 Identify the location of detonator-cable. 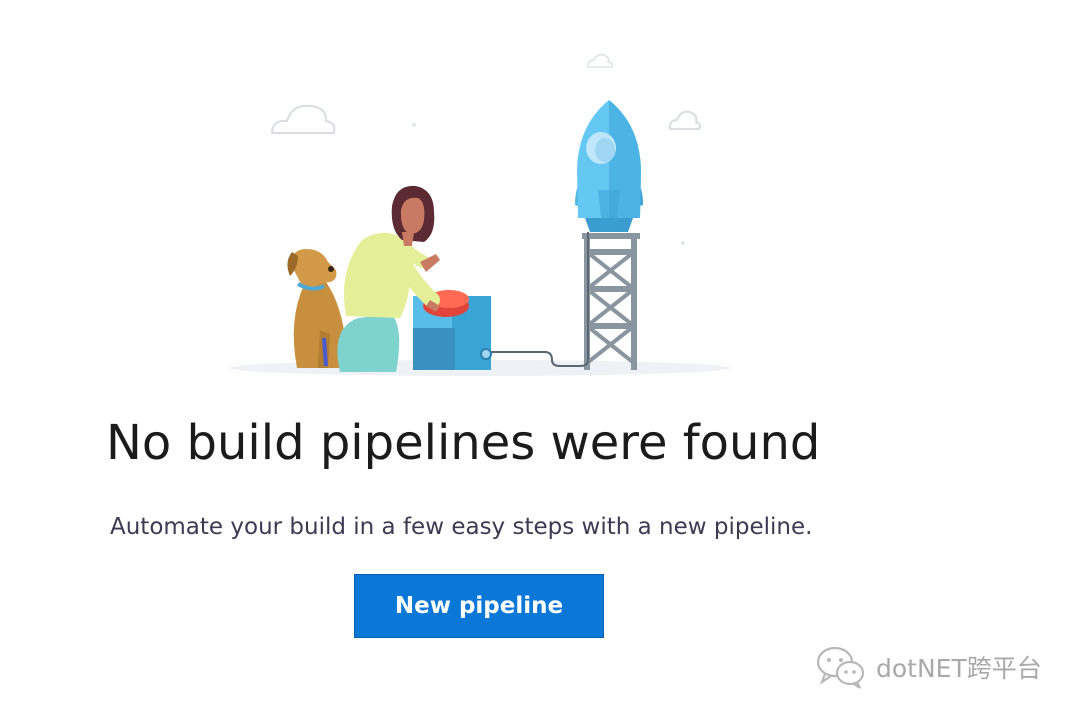
(539, 299).